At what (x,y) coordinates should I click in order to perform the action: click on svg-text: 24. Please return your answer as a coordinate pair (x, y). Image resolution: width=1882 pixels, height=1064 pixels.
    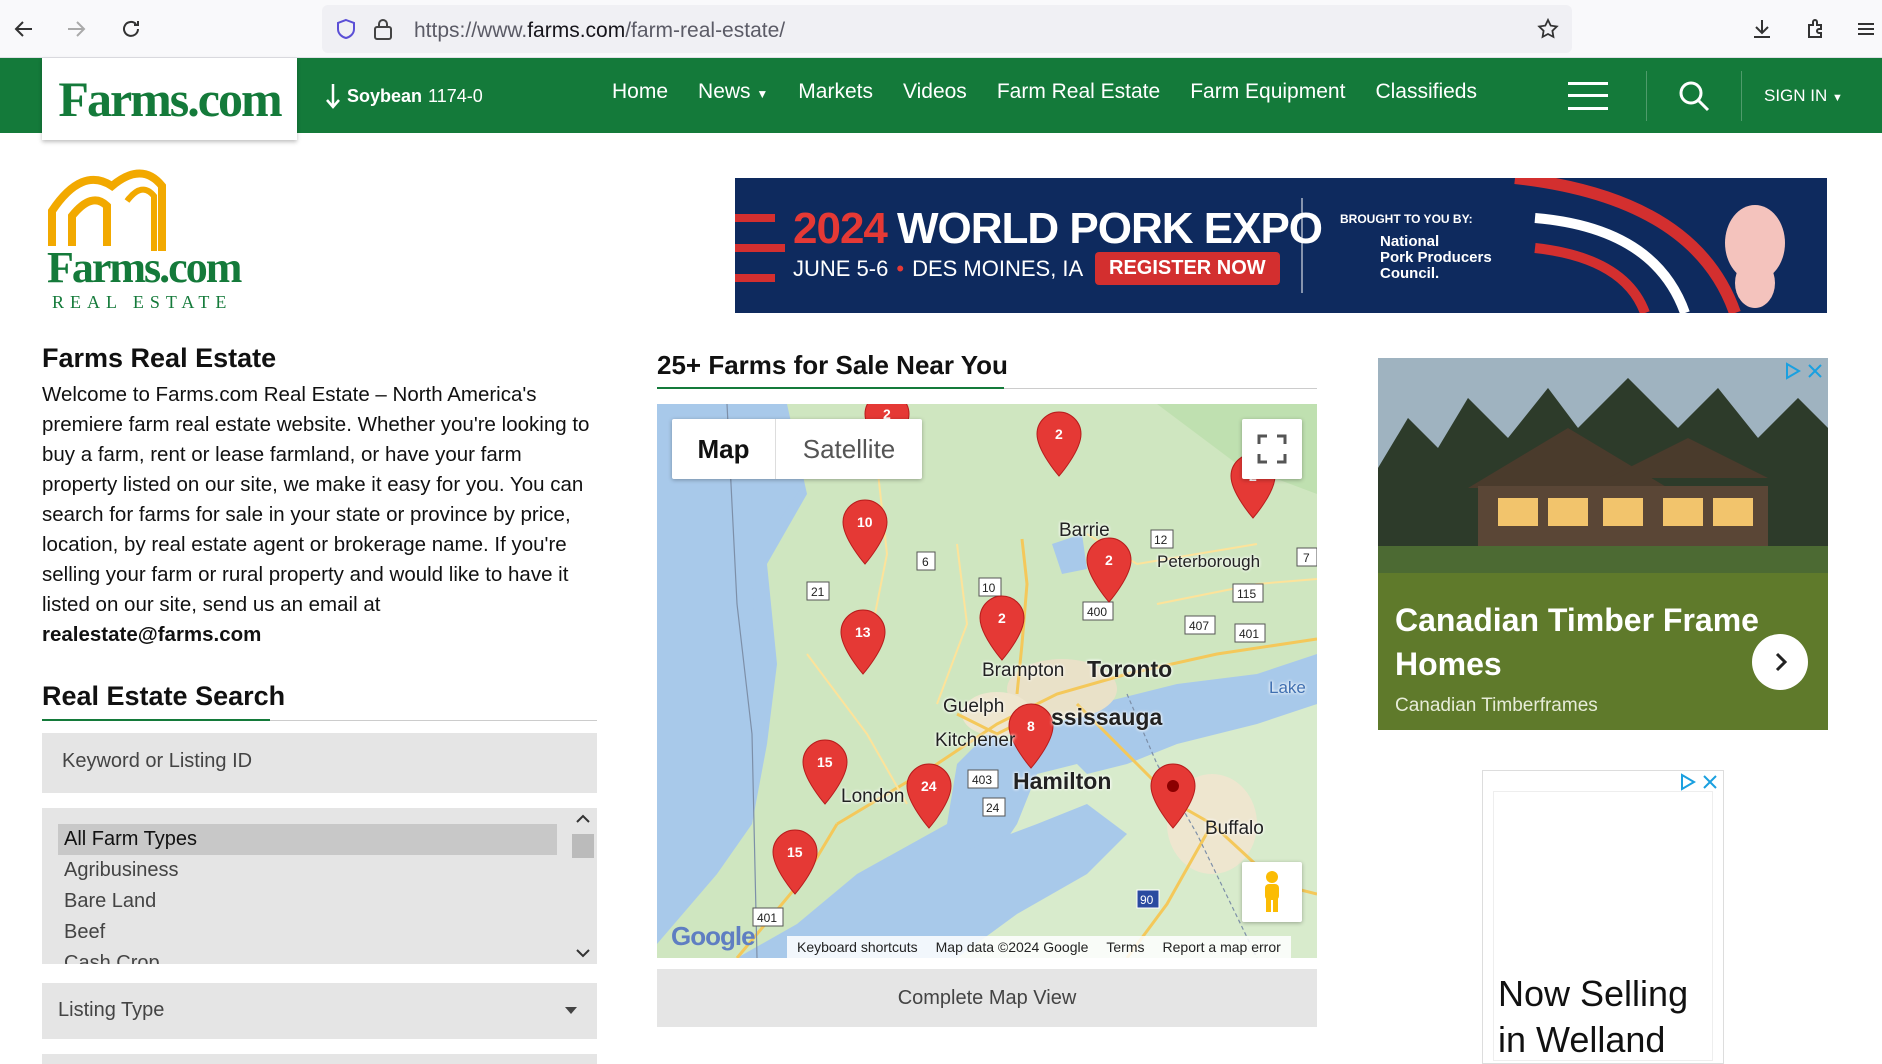
    Looking at the image, I should click on (929, 786).